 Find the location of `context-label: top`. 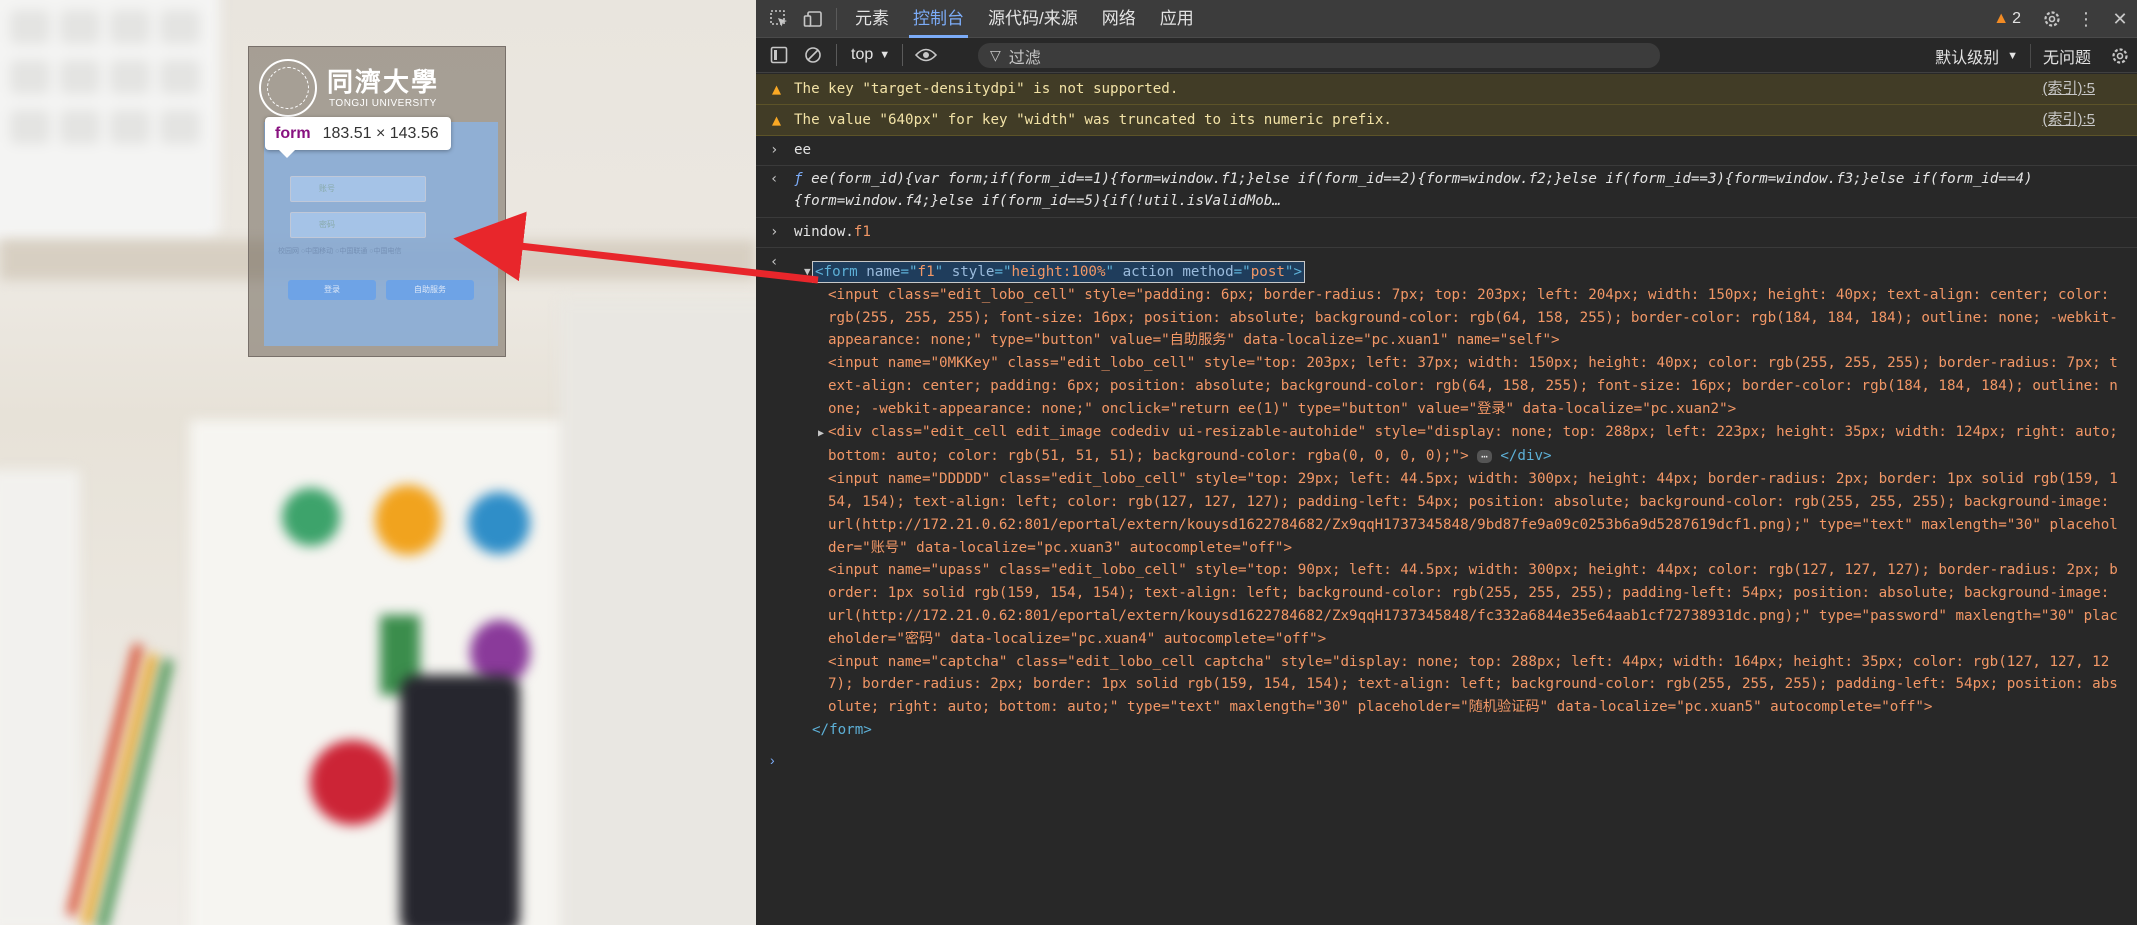

context-label: top is located at coordinates (862, 54).